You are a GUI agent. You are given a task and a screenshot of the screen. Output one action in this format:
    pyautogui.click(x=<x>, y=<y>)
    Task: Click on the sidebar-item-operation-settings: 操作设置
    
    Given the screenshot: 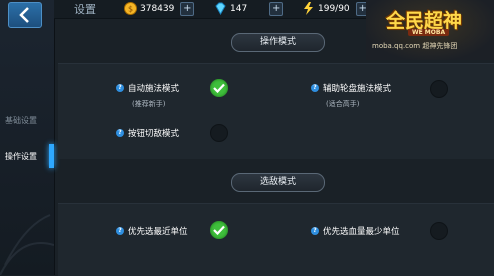 What is the action you would take?
    pyautogui.click(x=27, y=157)
    